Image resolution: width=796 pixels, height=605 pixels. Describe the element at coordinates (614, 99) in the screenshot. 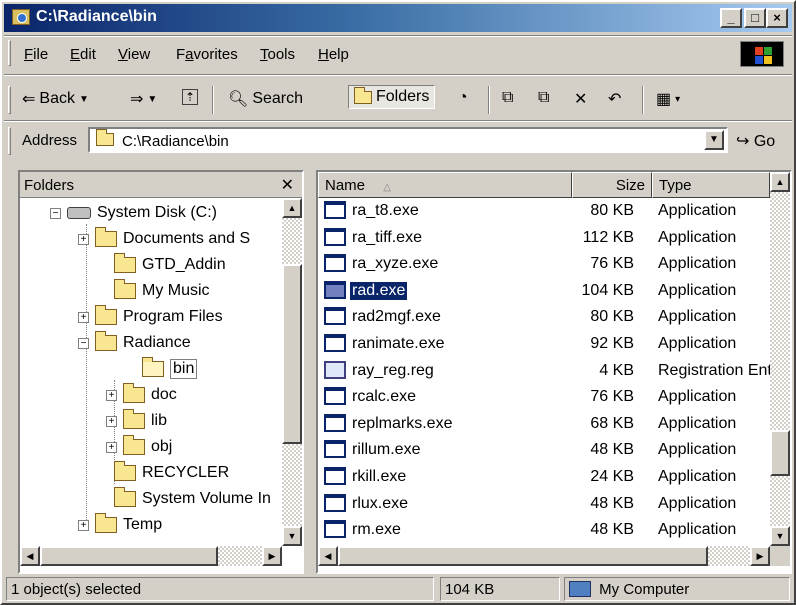

I see `undo-button: ↶` at that location.